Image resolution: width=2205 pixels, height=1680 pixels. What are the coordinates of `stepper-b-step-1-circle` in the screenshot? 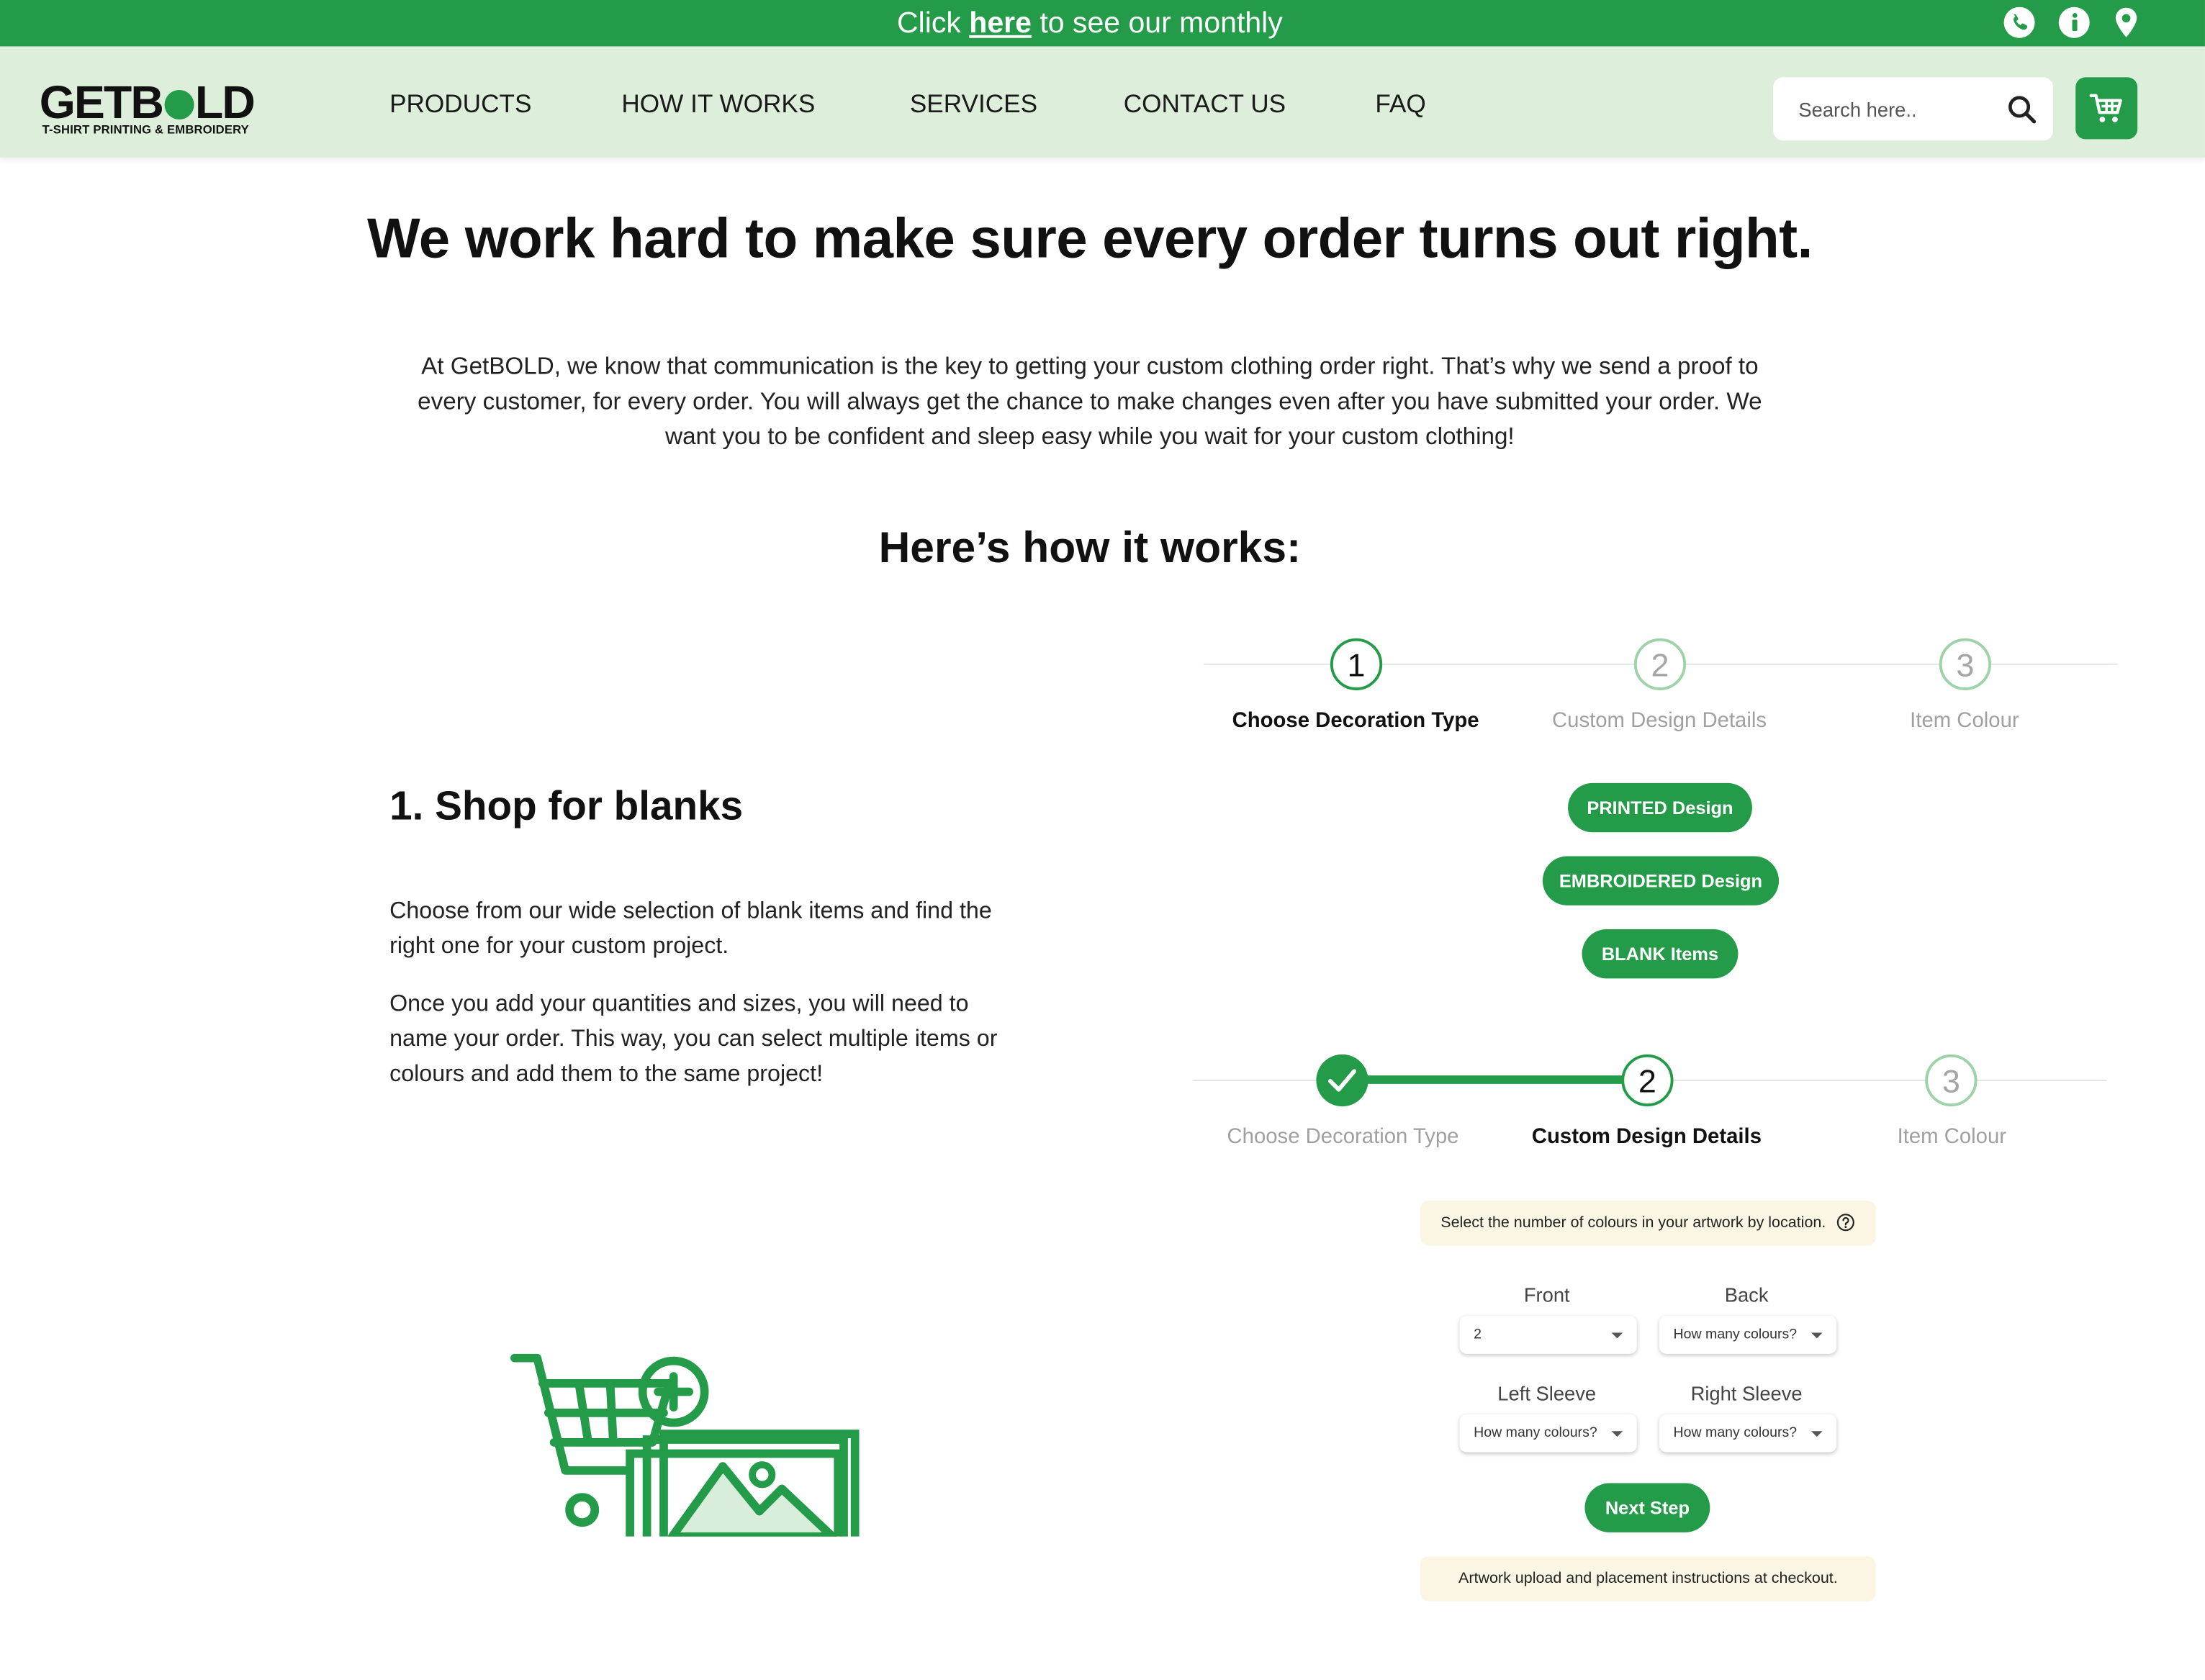 It's located at (1342, 1080).